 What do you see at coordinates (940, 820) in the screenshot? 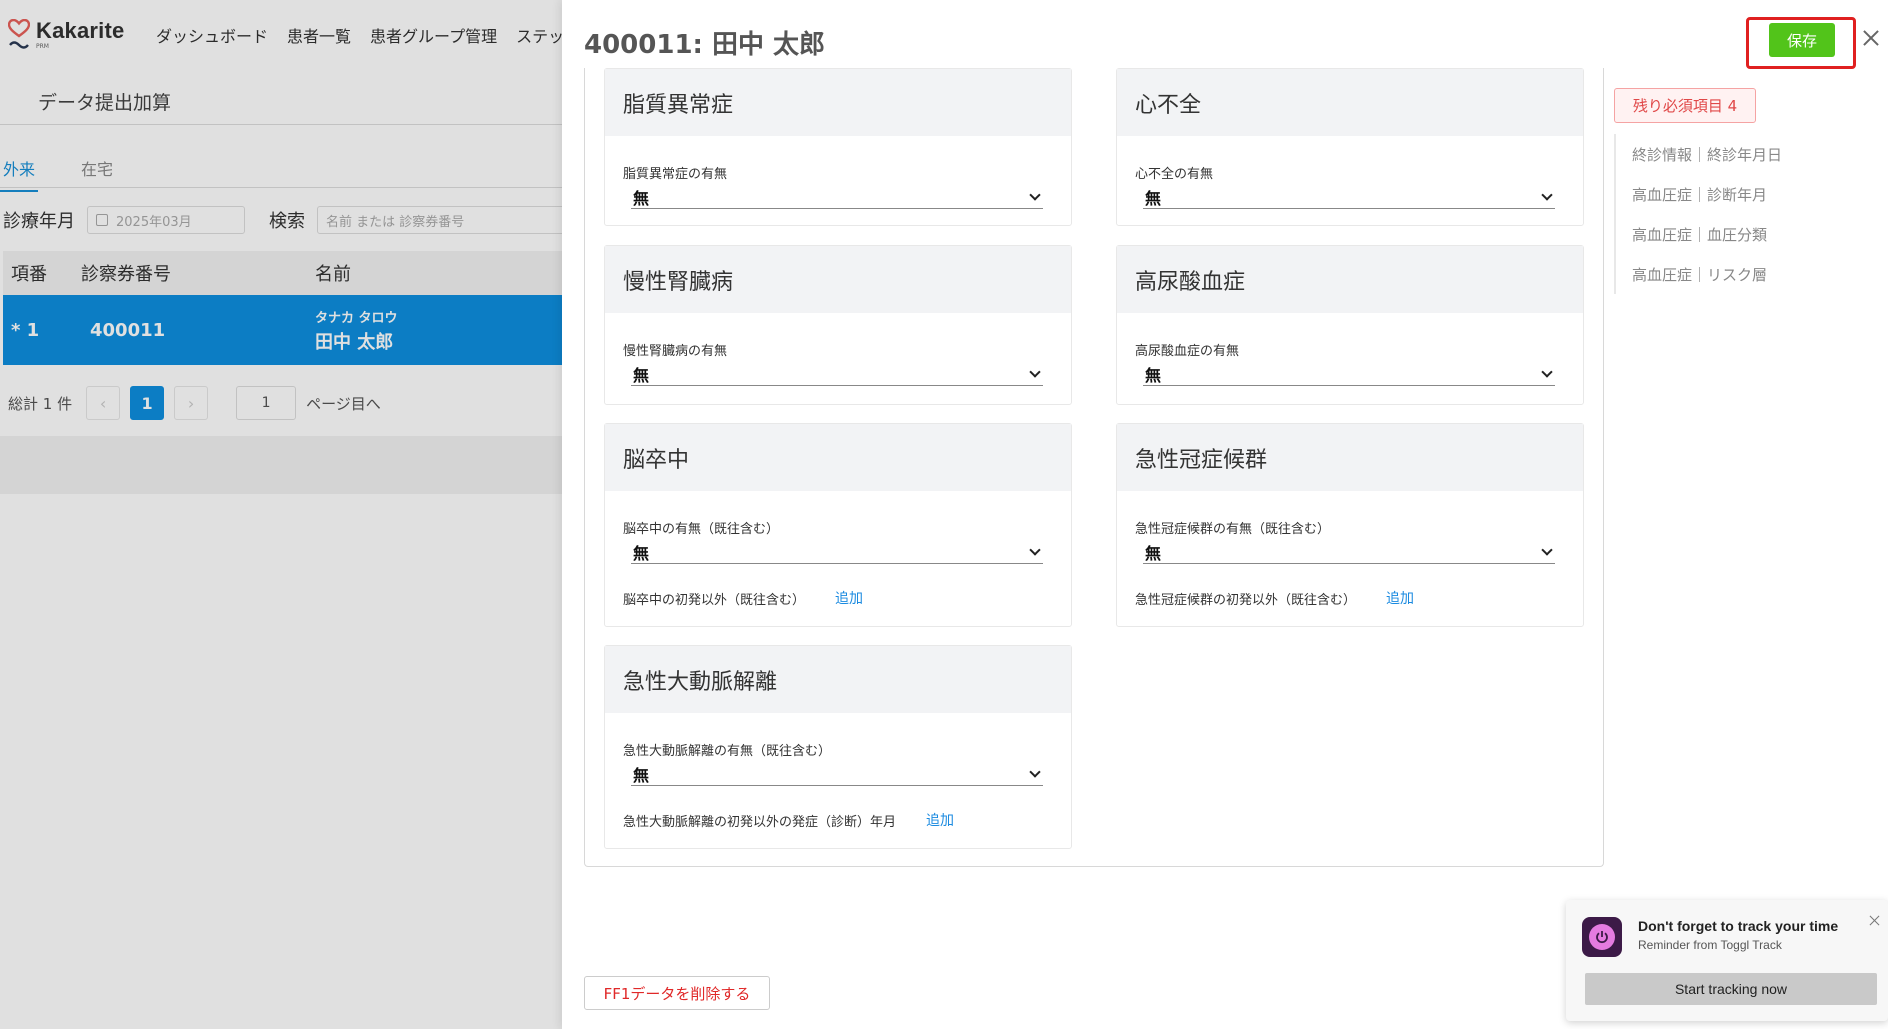
I see `add-aortic-link: 追加` at bounding box center [940, 820].